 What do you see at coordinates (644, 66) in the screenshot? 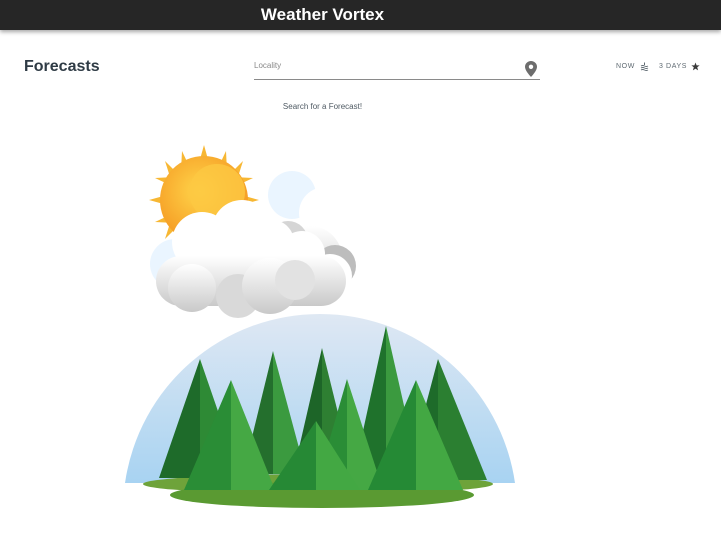
I see `waves-icon` at bounding box center [644, 66].